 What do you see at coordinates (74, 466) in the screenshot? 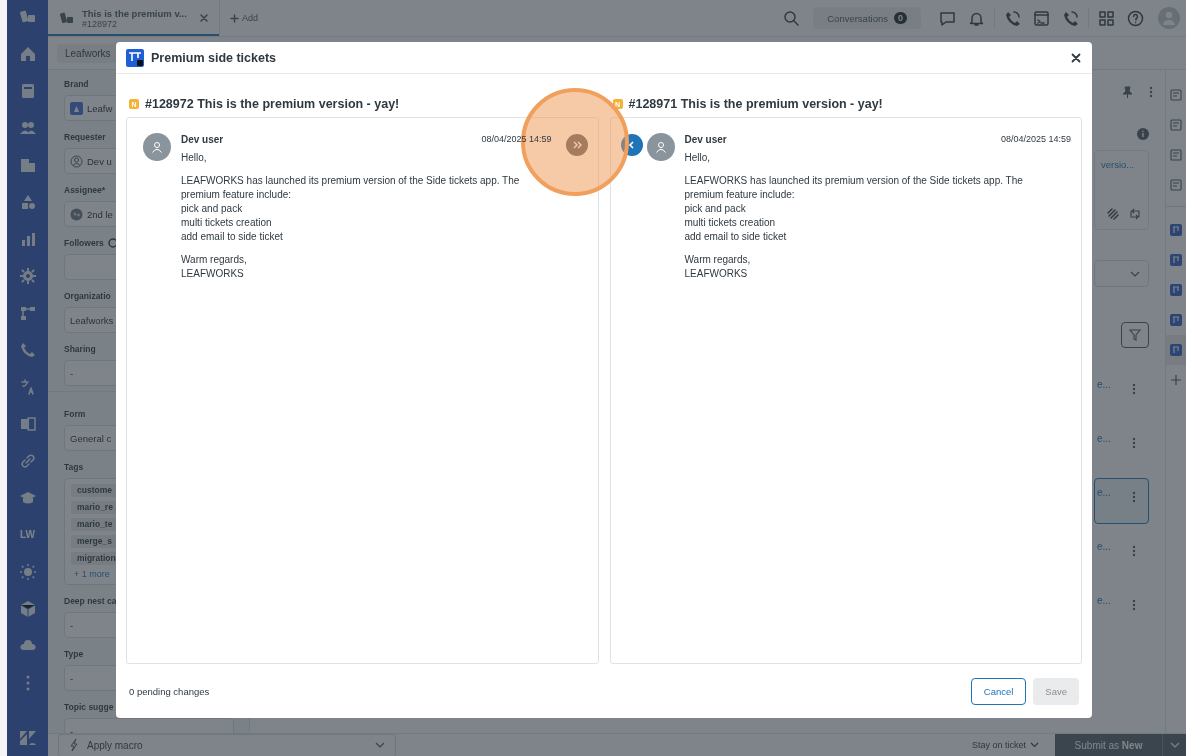
I see `field-label: Tags` at bounding box center [74, 466].